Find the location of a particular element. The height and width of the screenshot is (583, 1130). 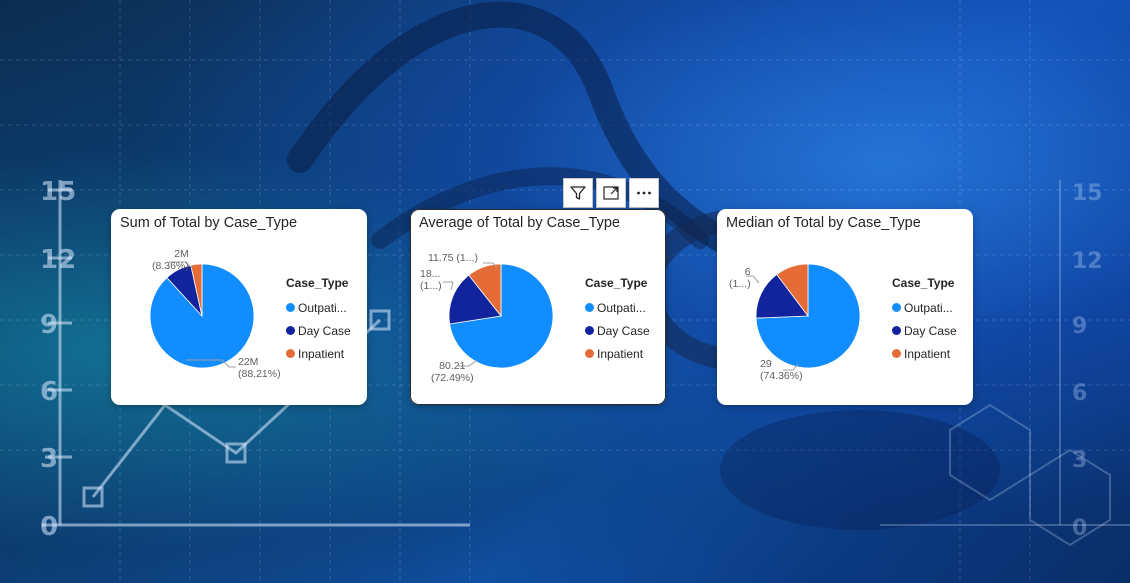

data-label-value: 22M is located at coordinates (248, 362).